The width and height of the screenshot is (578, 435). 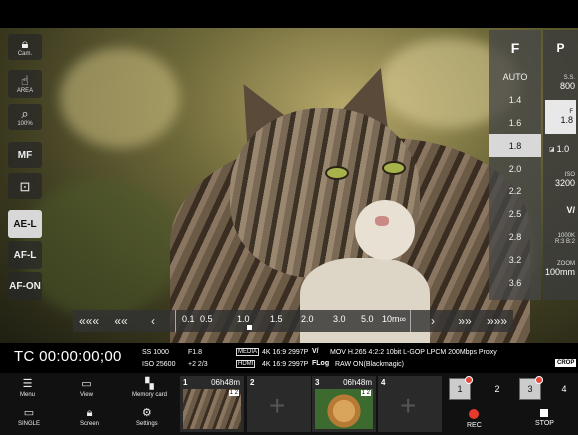 I want to click on zoom-100-button: ⌕ 100%, so click(x=25, y=117).